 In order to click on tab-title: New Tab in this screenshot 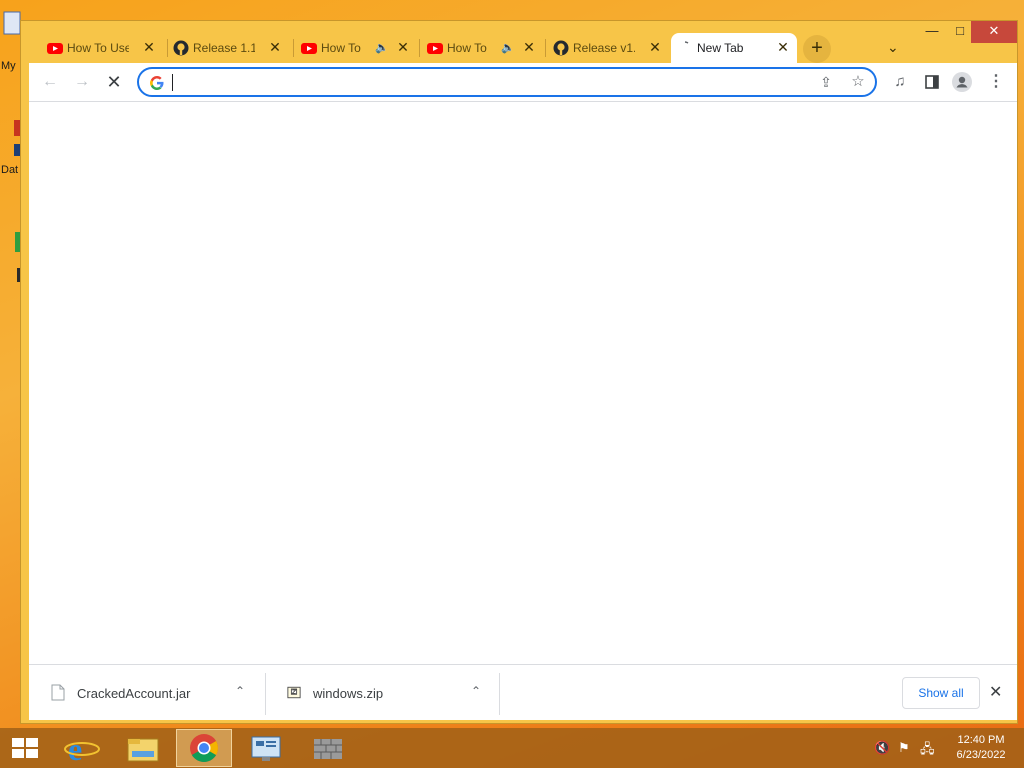, I will do `click(720, 48)`.